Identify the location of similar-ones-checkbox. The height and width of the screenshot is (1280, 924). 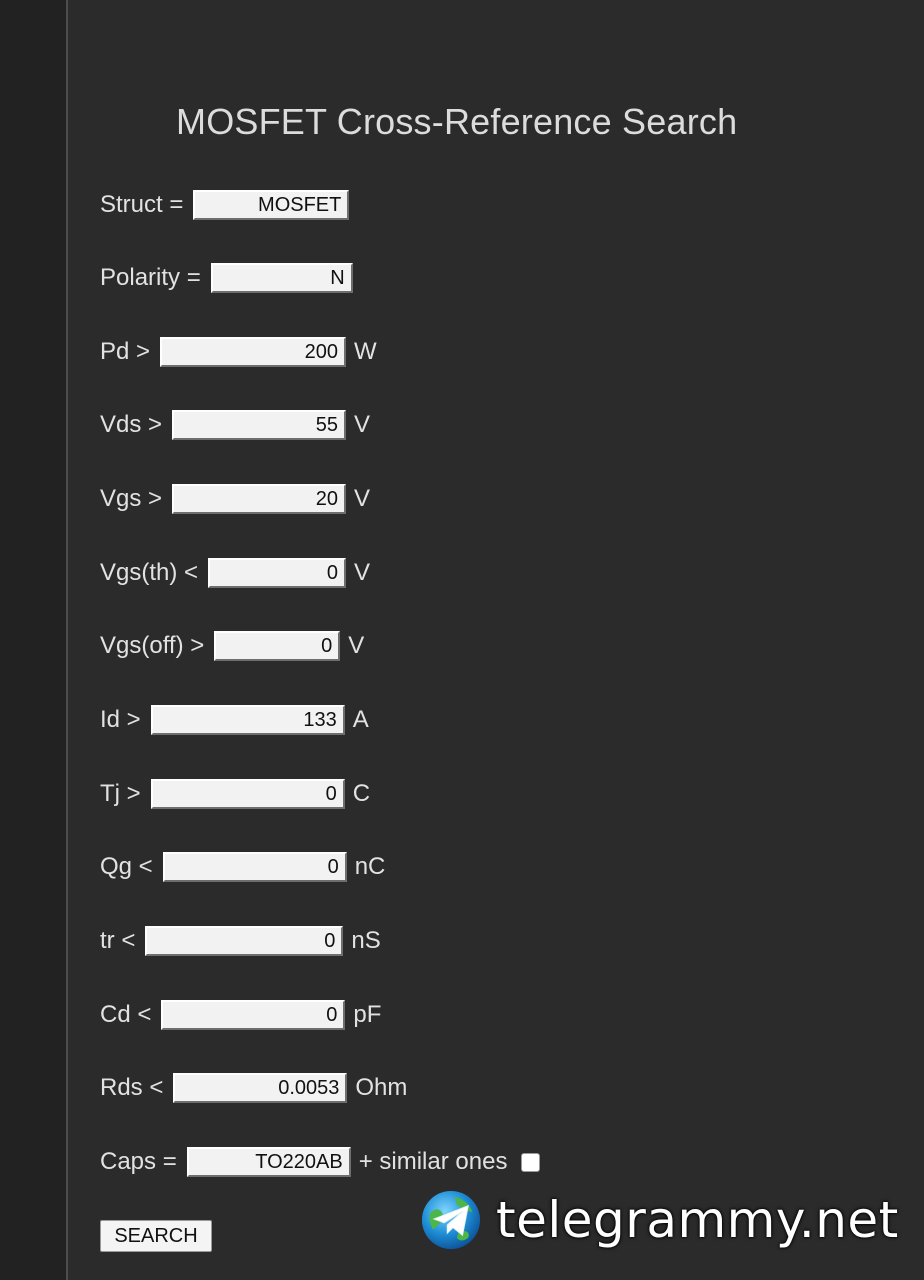
(531, 1162).